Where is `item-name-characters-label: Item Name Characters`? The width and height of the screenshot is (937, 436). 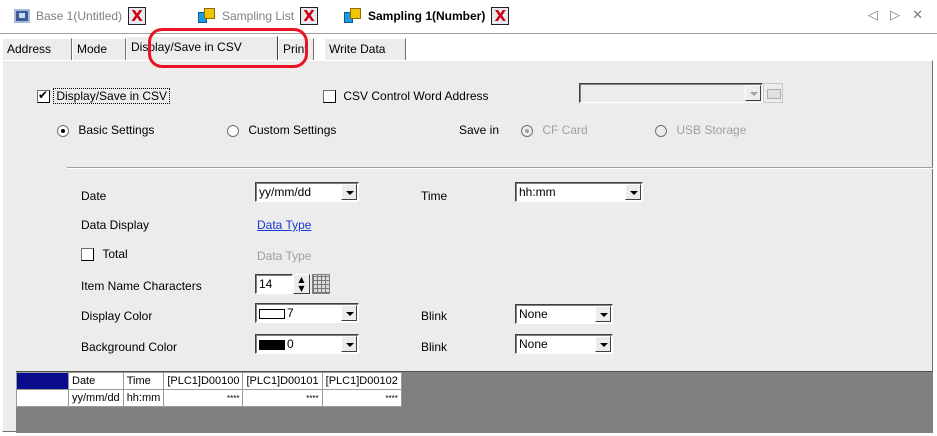 item-name-characters-label: Item Name Characters is located at coordinates (141, 286).